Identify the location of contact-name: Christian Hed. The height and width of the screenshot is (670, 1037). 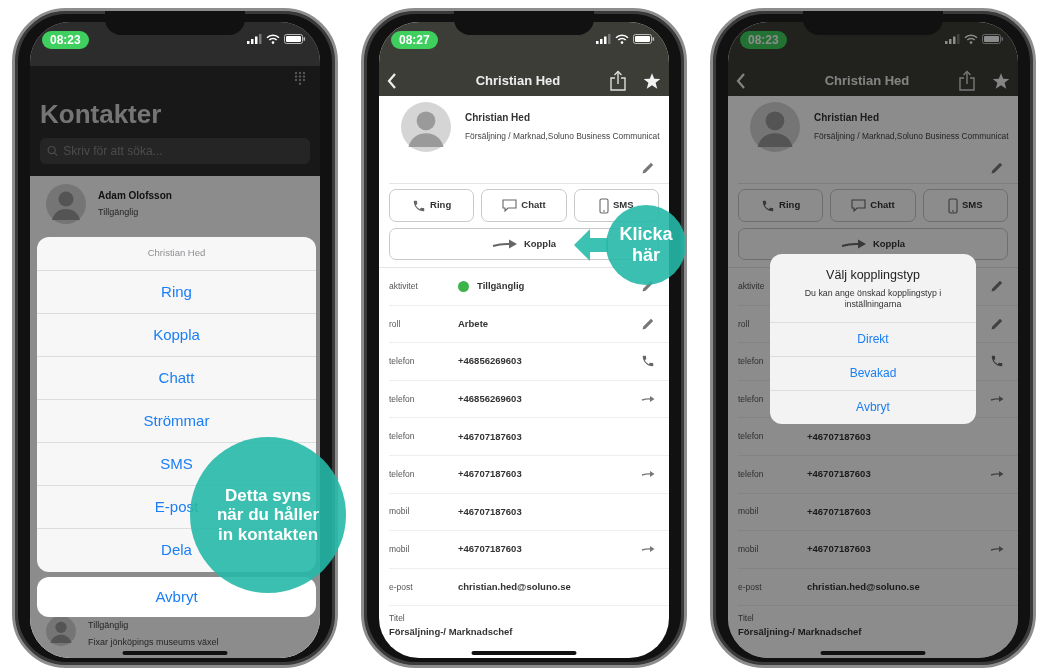
(498, 118).